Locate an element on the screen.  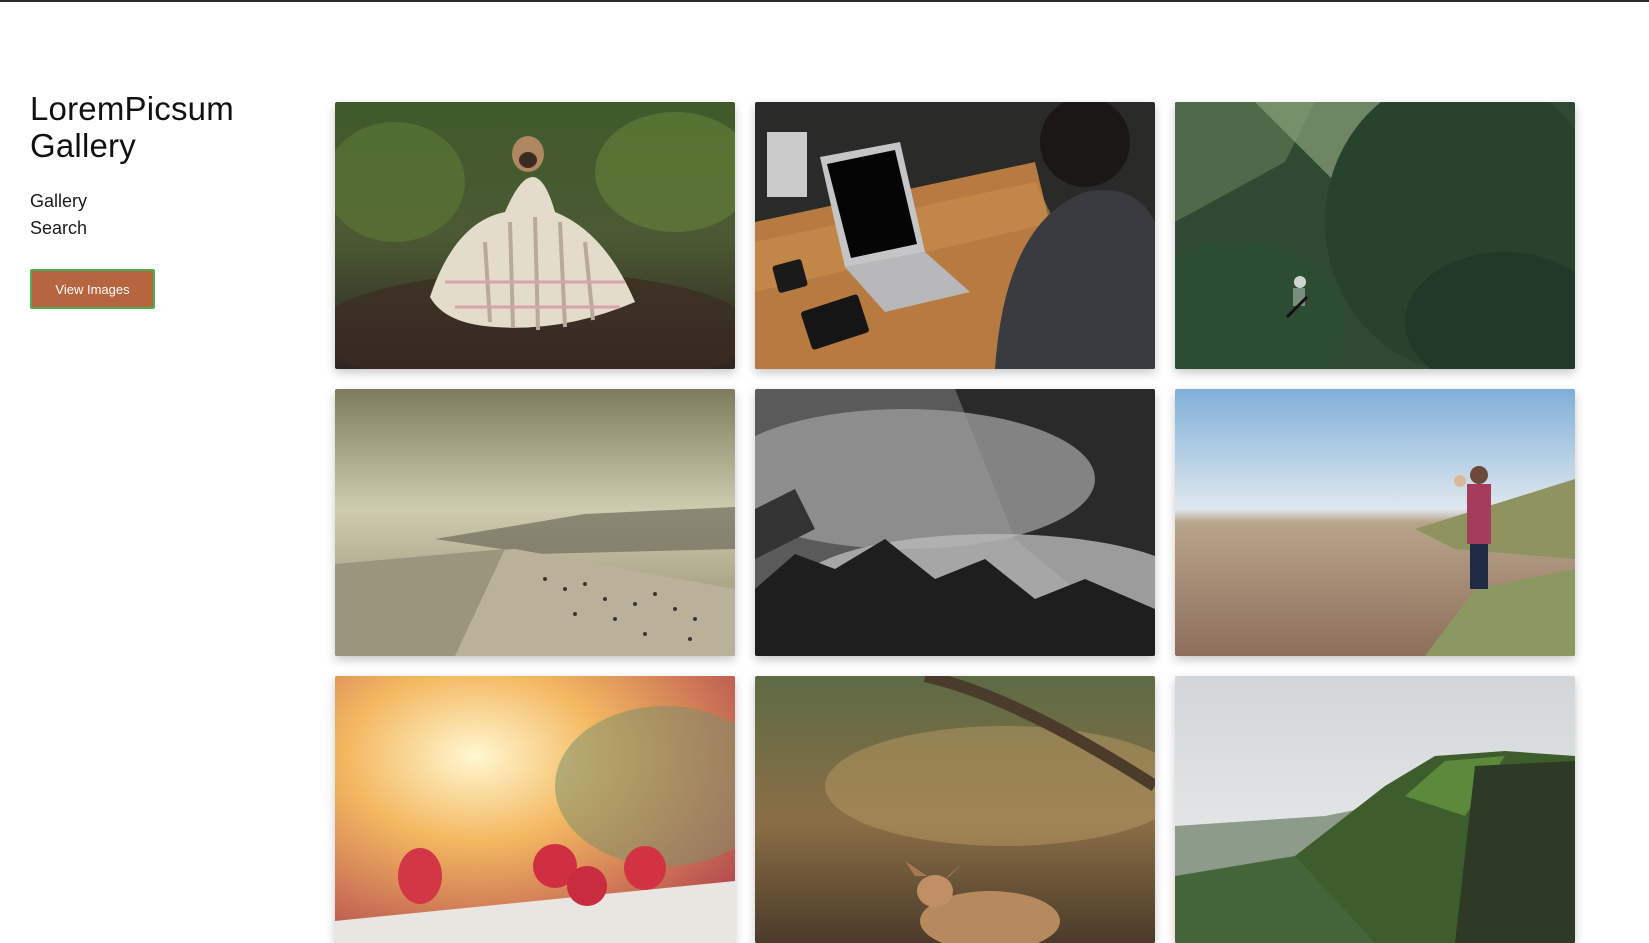
gallery-image-fawn is located at coordinates (955, 809).